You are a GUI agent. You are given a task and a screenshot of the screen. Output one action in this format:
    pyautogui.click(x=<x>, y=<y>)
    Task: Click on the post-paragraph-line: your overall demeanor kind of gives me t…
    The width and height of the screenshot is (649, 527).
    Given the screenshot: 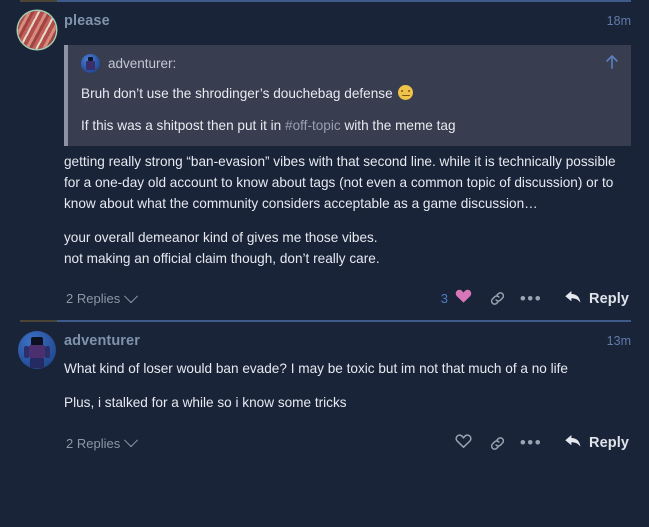 What is the action you would take?
    pyautogui.click(x=221, y=238)
    